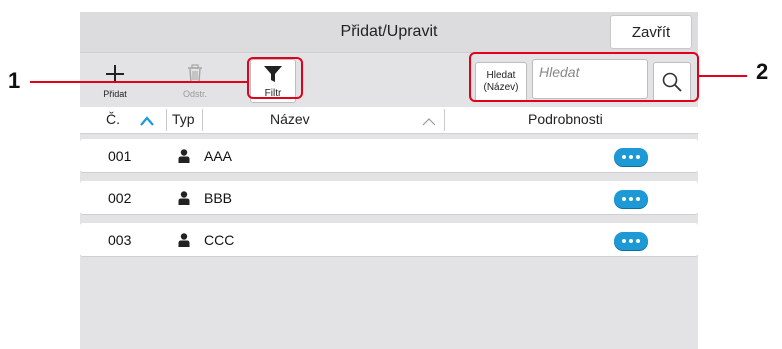 The image size is (782, 349). I want to click on row-number: 003, so click(120, 240).